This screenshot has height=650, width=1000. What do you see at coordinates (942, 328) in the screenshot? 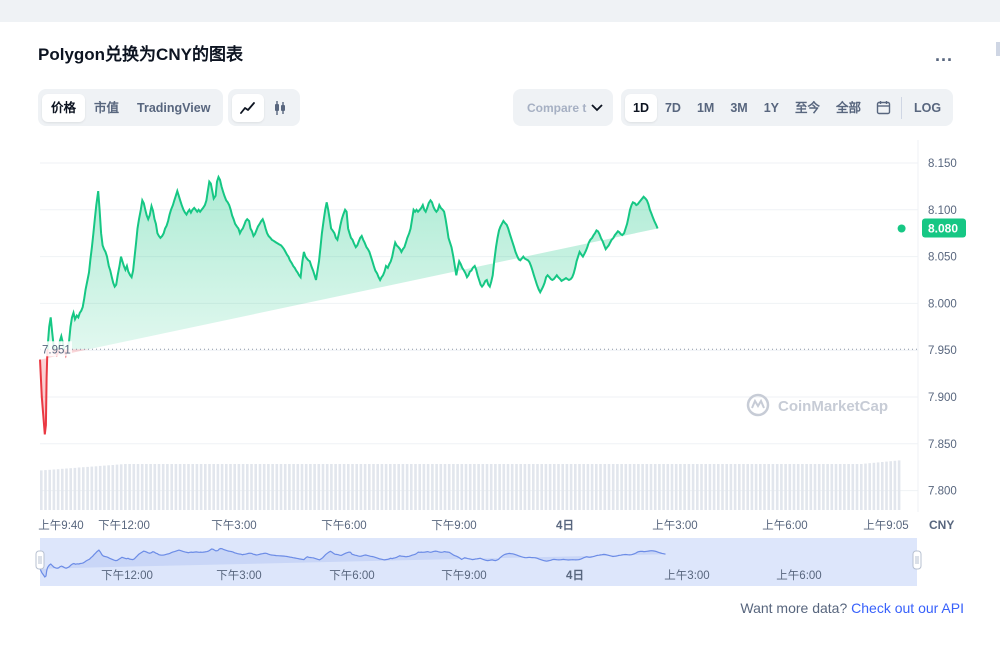
I see `y-axis: 8.150 8.100 8.050 8.000 7.950 7.900 7.850 7.800` at bounding box center [942, 328].